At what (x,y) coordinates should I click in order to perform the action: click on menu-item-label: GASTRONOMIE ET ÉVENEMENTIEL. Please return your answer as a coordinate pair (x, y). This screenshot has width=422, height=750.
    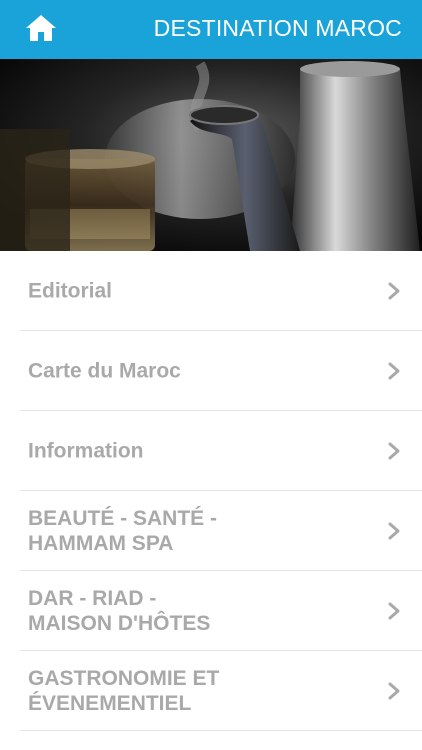
    Looking at the image, I should click on (124, 690).